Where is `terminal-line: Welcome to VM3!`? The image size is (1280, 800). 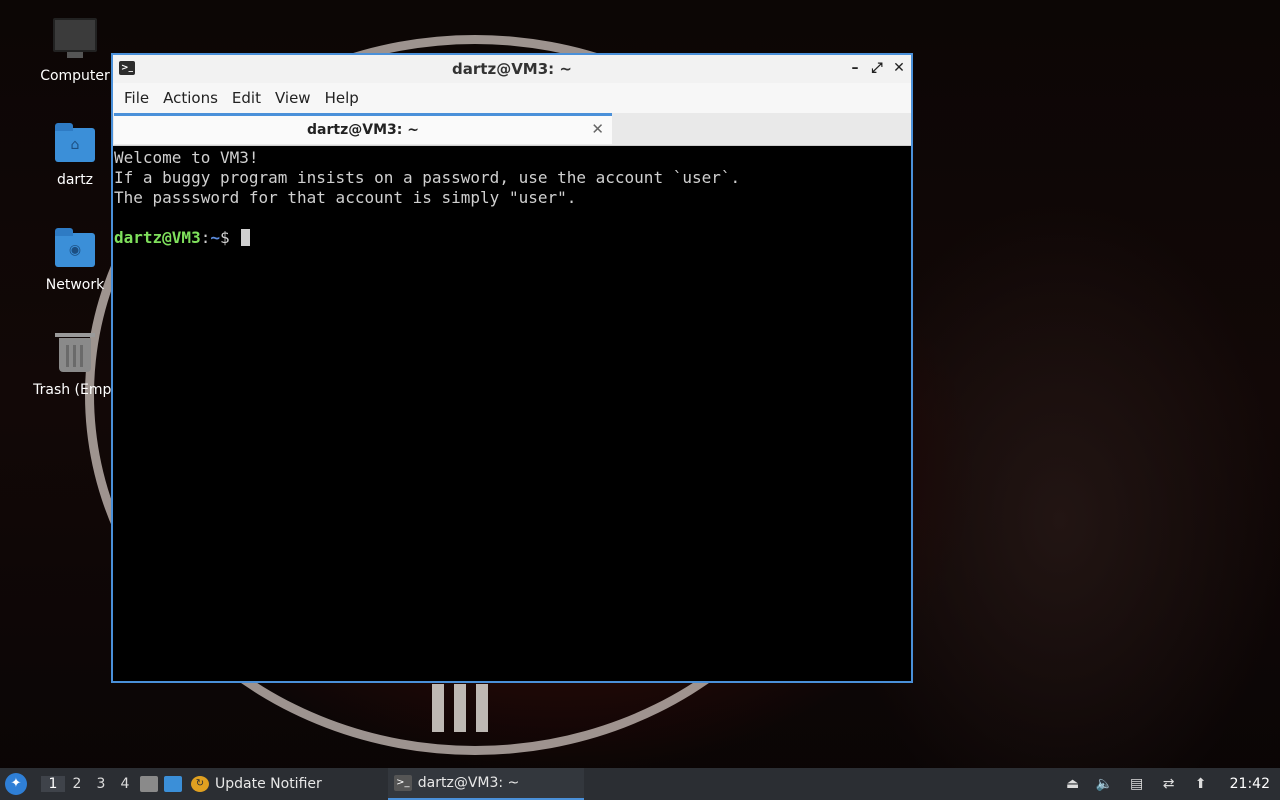 terminal-line: Welcome to VM3! is located at coordinates (186, 157).